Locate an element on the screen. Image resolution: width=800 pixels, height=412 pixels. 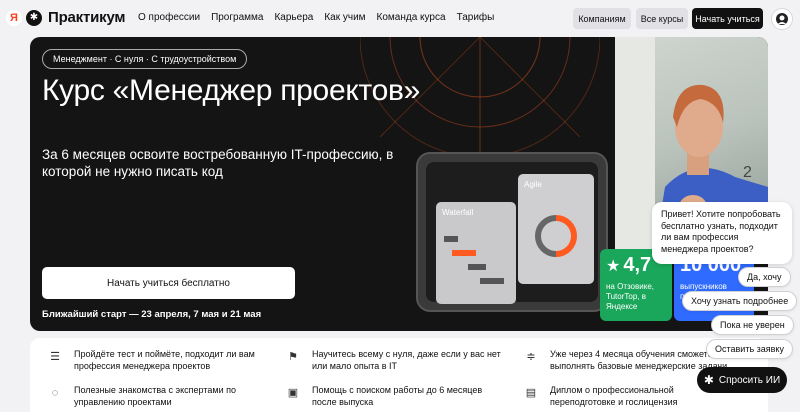
chat-chip-leave-request: Оставить заявку is located at coordinates (749, 349).